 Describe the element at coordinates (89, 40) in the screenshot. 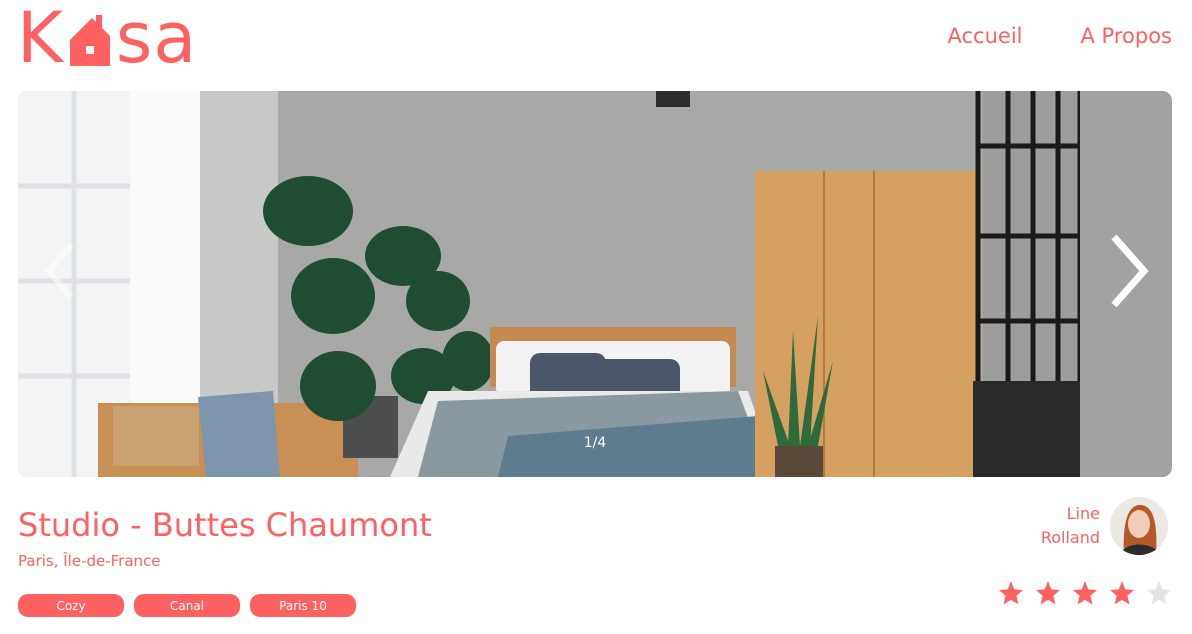

I see `house-icon` at that location.